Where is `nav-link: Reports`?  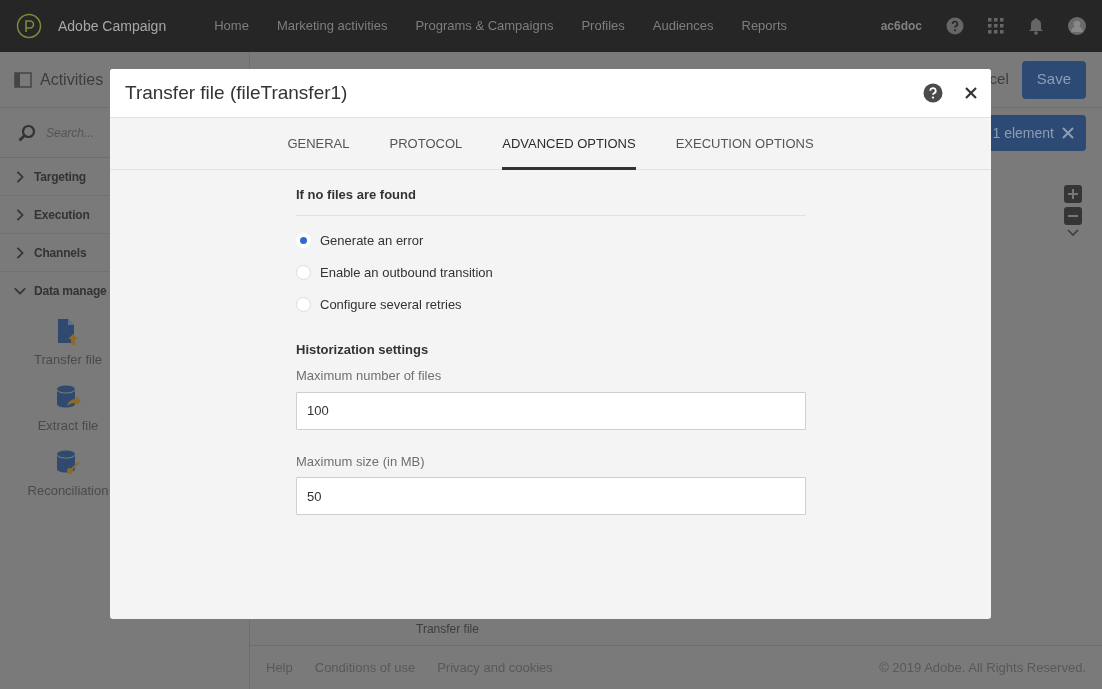
nav-link: Reports is located at coordinates (764, 26).